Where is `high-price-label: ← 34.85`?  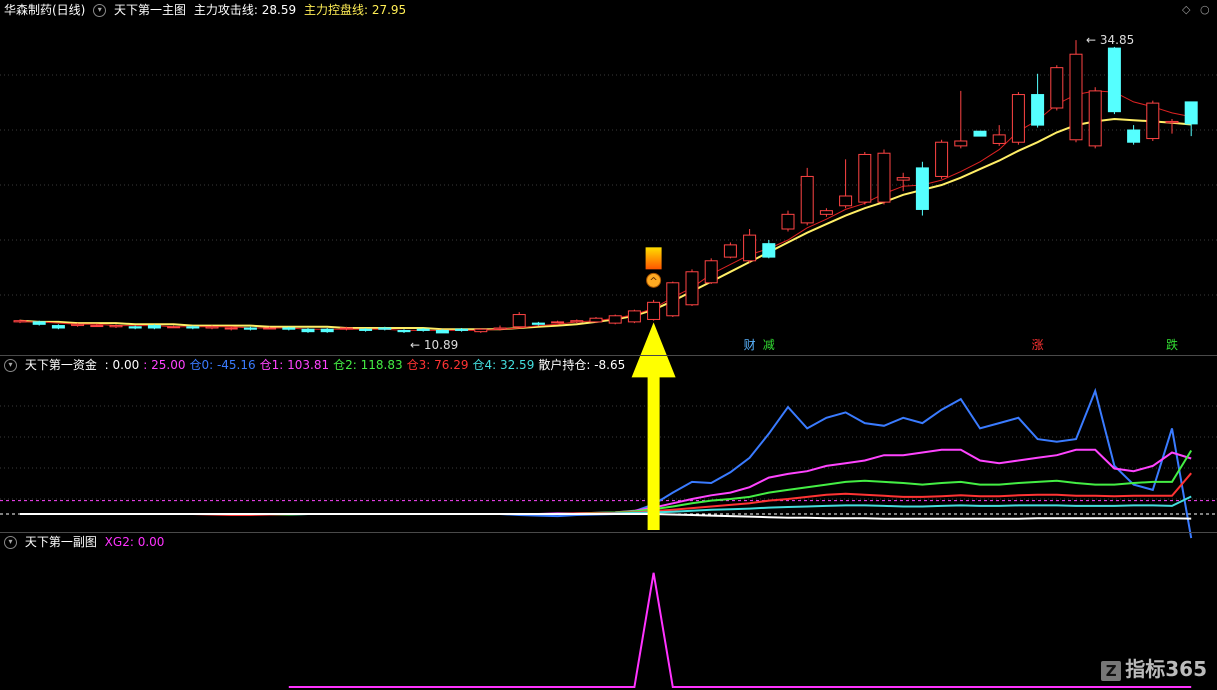 high-price-label: ← 34.85 is located at coordinates (1110, 40).